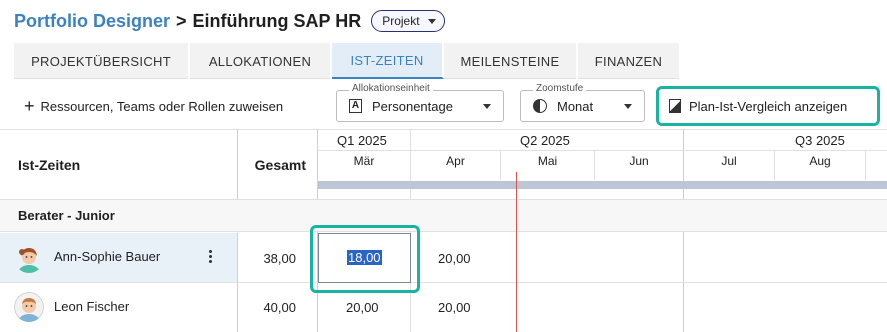  What do you see at coordinates (364, 161) in the screenshot?
I see `month-label: Mär` at bounding box center [364, 161].